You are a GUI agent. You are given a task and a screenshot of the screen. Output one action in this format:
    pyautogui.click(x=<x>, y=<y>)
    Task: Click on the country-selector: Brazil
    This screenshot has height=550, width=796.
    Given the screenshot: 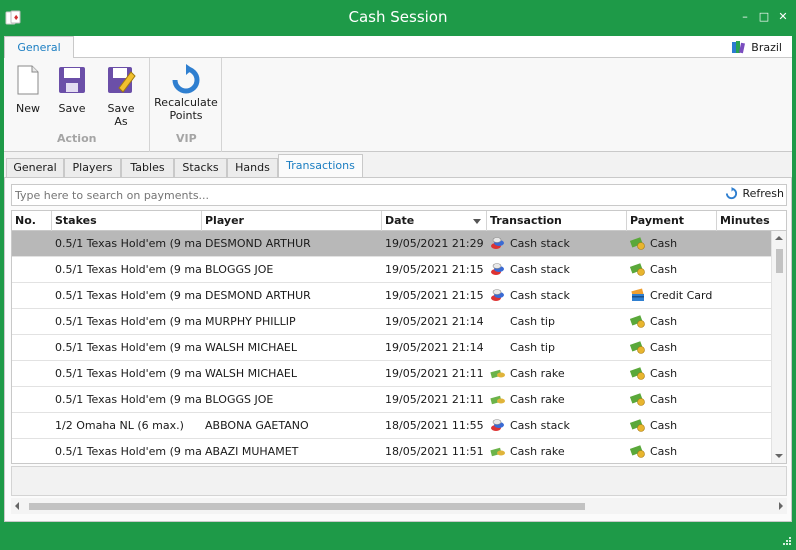 What is the action you would take?
    pyautogui.click(x=756, y=47)
    